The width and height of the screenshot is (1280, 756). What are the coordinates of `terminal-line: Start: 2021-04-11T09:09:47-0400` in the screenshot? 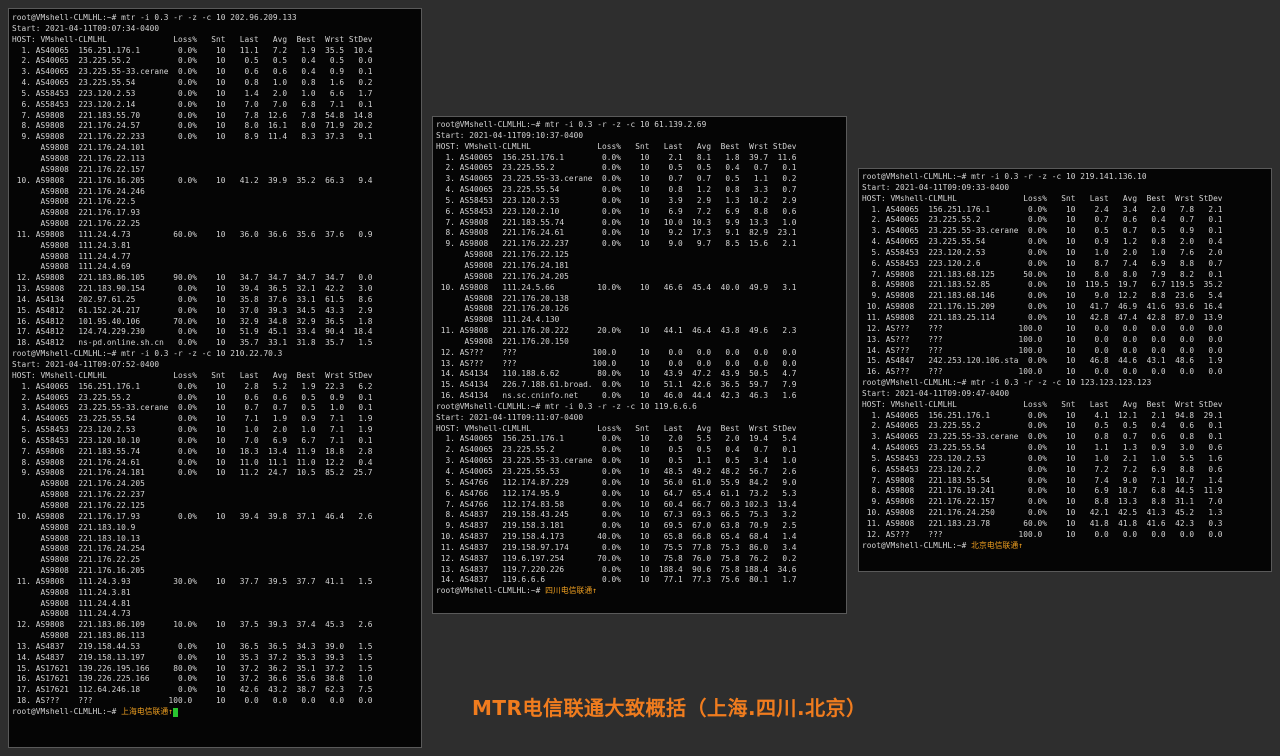 It's located at (936, 393).